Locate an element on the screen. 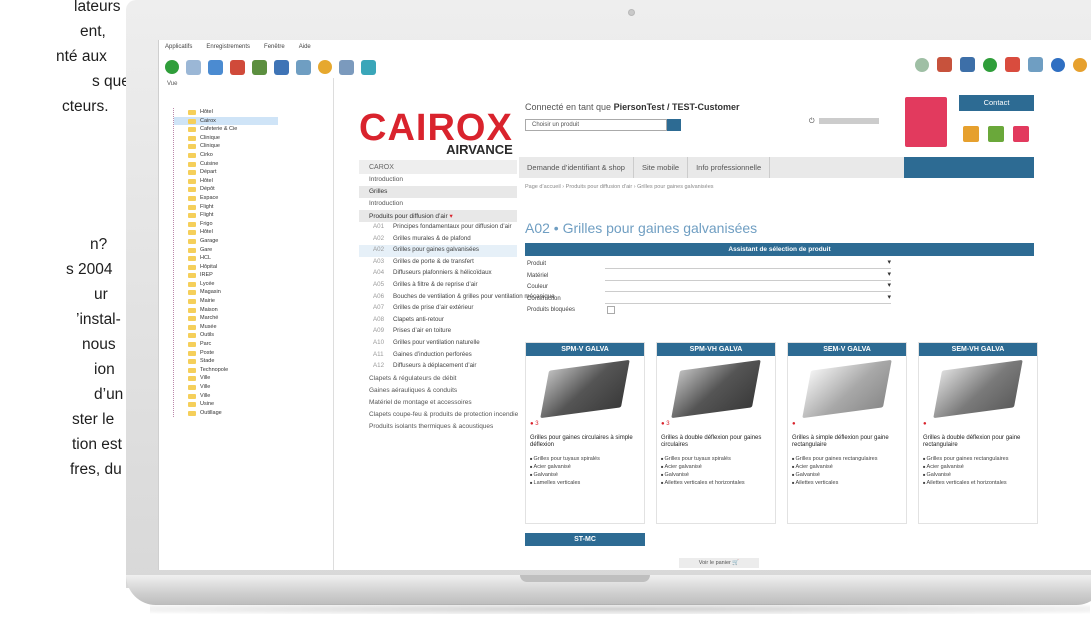 The height and width of the screenshot is (628, 1091). search-icon is located at coordinates (193, 67).